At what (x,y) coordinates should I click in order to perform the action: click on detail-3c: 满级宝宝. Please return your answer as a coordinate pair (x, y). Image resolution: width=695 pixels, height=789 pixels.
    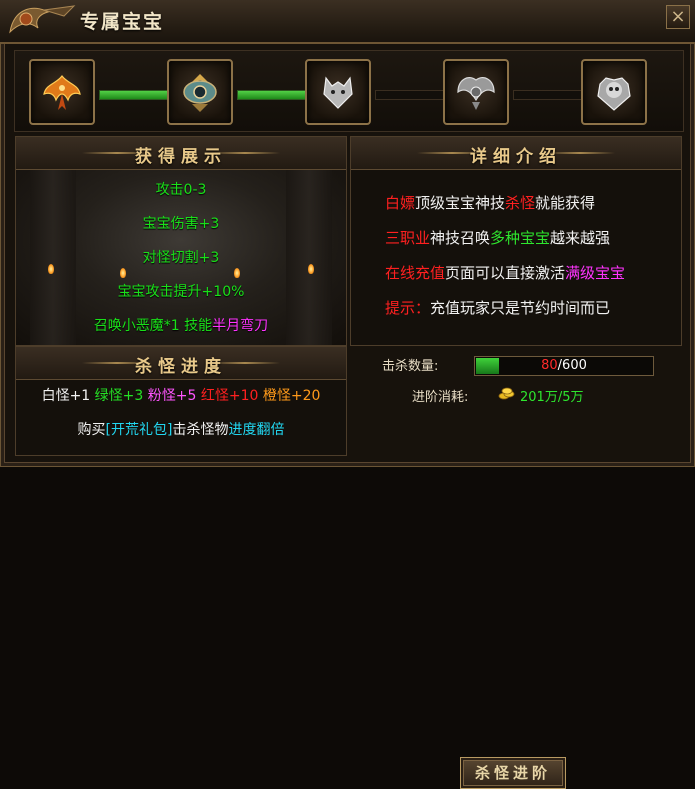
    Looking at the image, I should click on (595, 273).